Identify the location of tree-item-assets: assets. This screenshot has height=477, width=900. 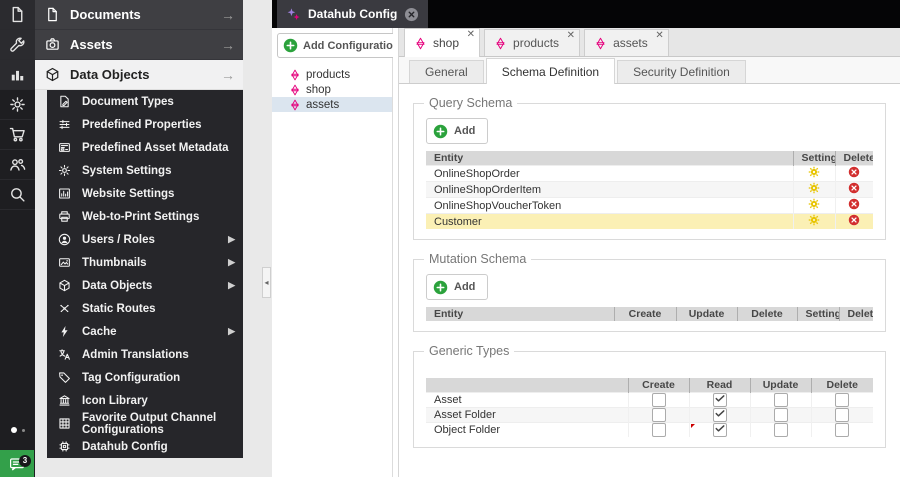
(332, 104).